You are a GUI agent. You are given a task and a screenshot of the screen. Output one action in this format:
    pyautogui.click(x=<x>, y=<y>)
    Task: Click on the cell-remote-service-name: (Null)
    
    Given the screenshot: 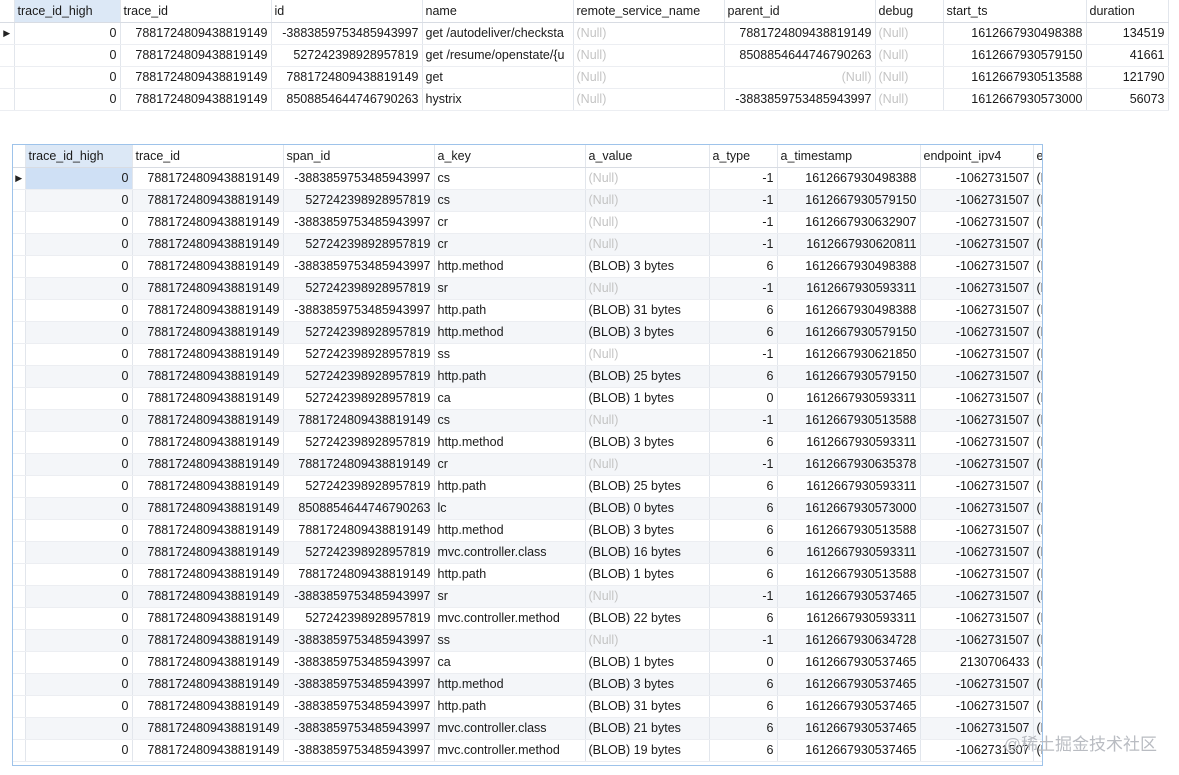 What is the action you would take?
    pyautogui.click(x=649, y=99)
    